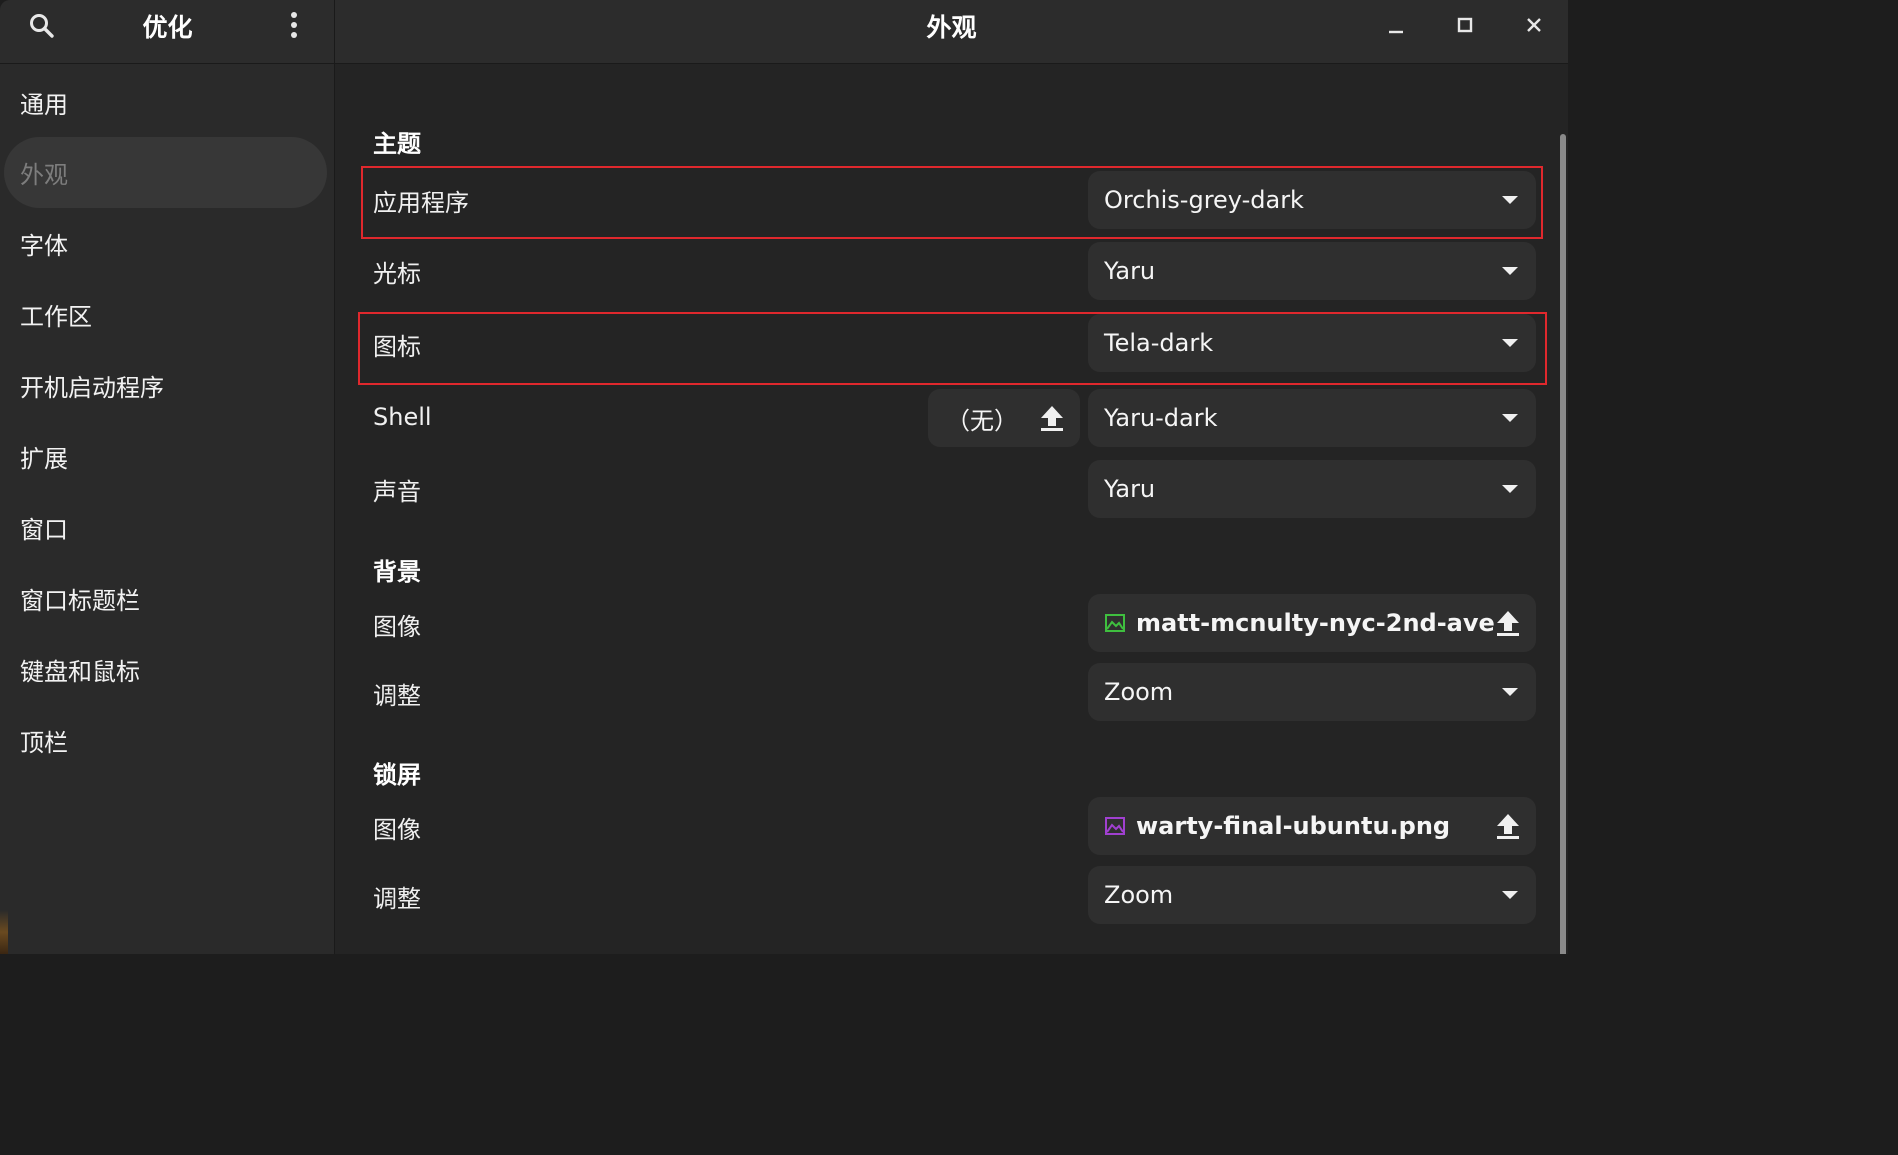  What do you see at coordinates (397, 491) in the screenshot?
I see `sound-label: 声音` at bounding box center [397, 491].